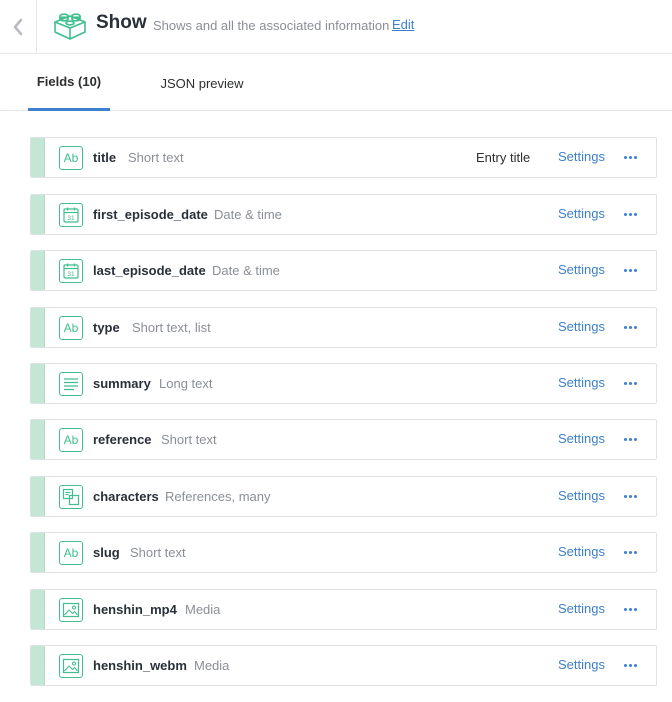  Describe the element at coordinates (171, 327) in the screenshot. I see `field-type: Short text, list` at that location.